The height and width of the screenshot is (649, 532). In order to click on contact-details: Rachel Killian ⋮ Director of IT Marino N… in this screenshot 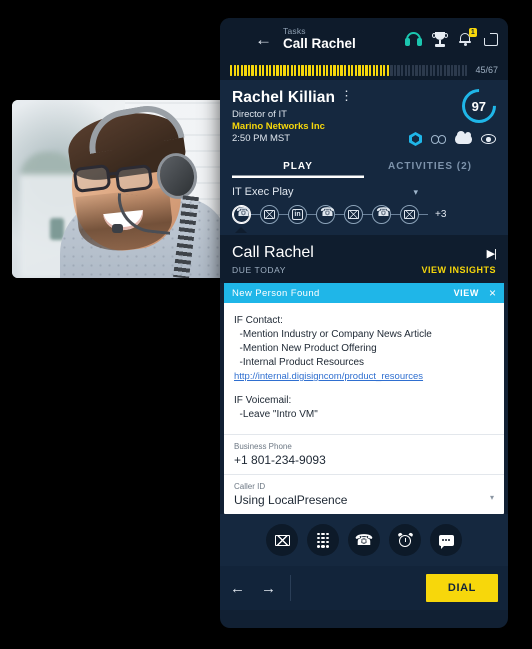, I will do `click(292, 117)`.